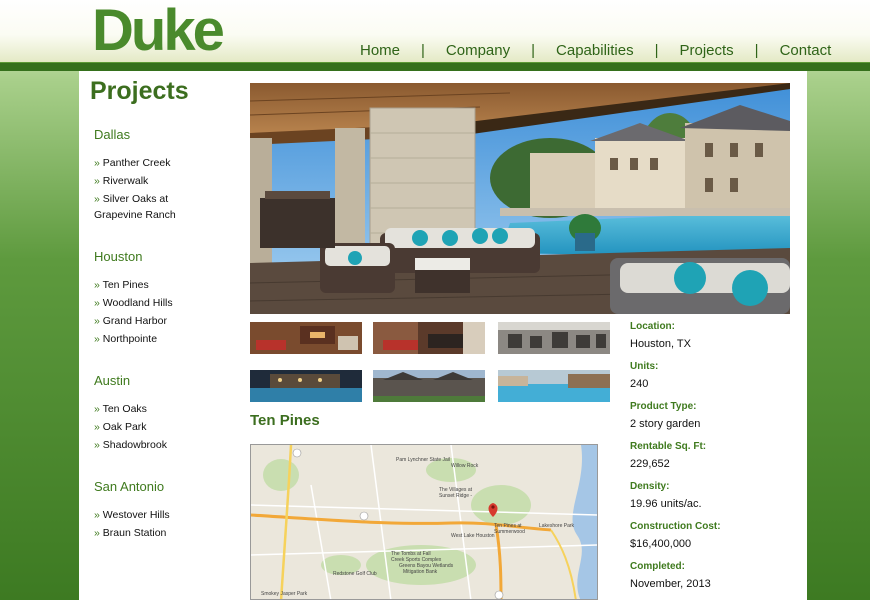 The height and width of the screenshot is (600, 870). I want to click on city-heading: Austin, so click(112, 380).